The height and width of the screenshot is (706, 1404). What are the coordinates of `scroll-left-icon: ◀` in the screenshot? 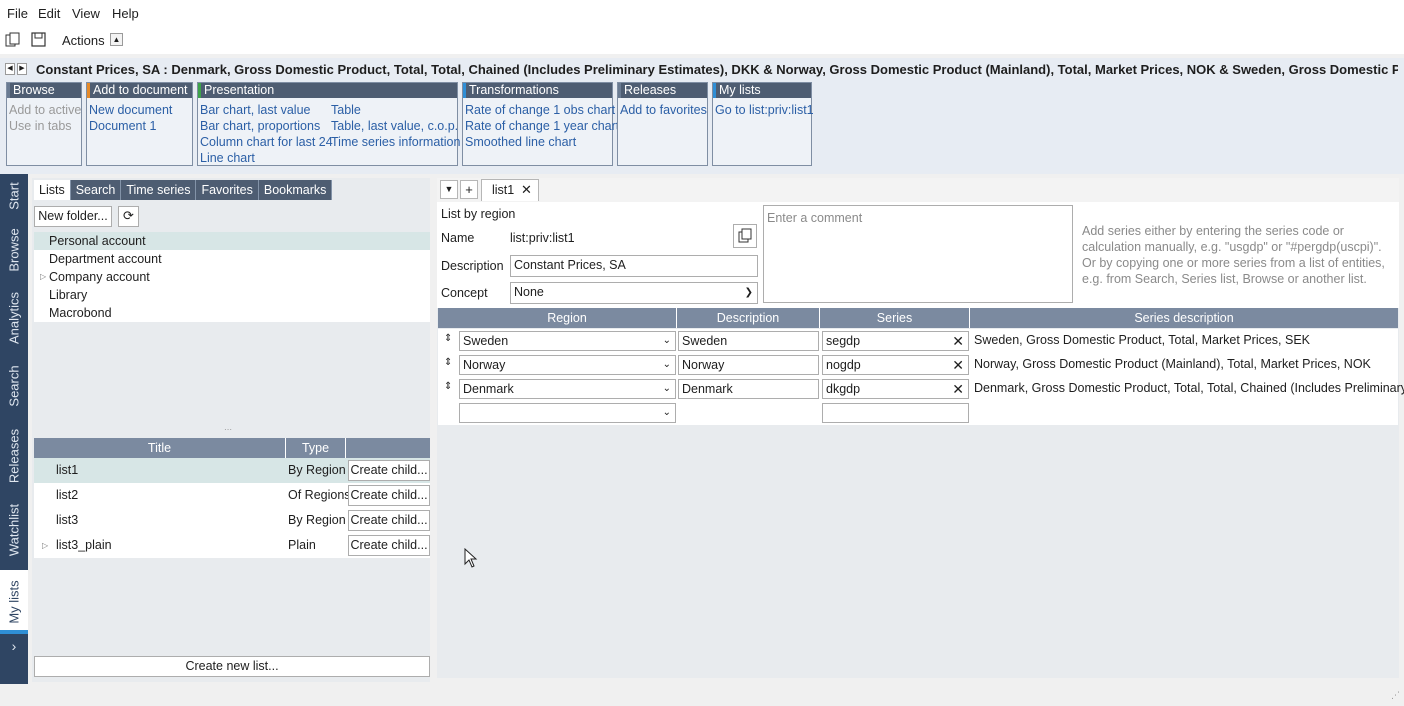 It's located at (10, 69).